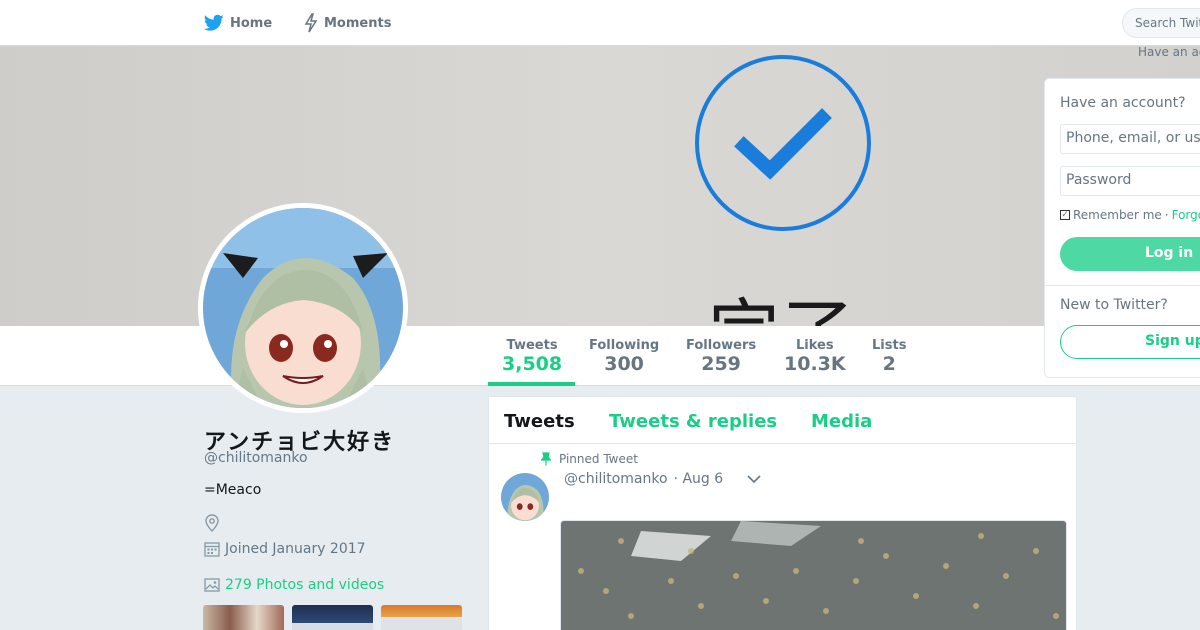  I want to click on new-to-twitter-label: New to Twitter?, so click(1114, 305).